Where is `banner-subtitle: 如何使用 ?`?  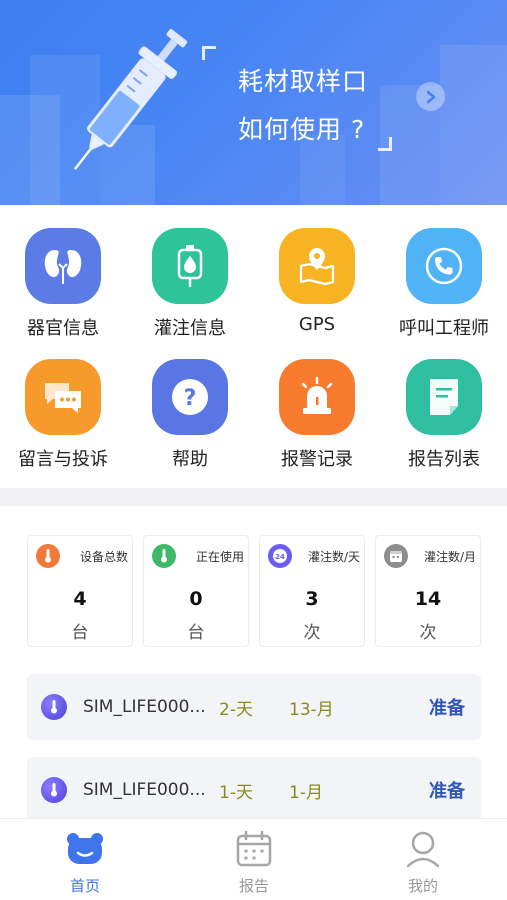
banner-subtitle: 如何使用 ? is located at coordinates (302, 129).